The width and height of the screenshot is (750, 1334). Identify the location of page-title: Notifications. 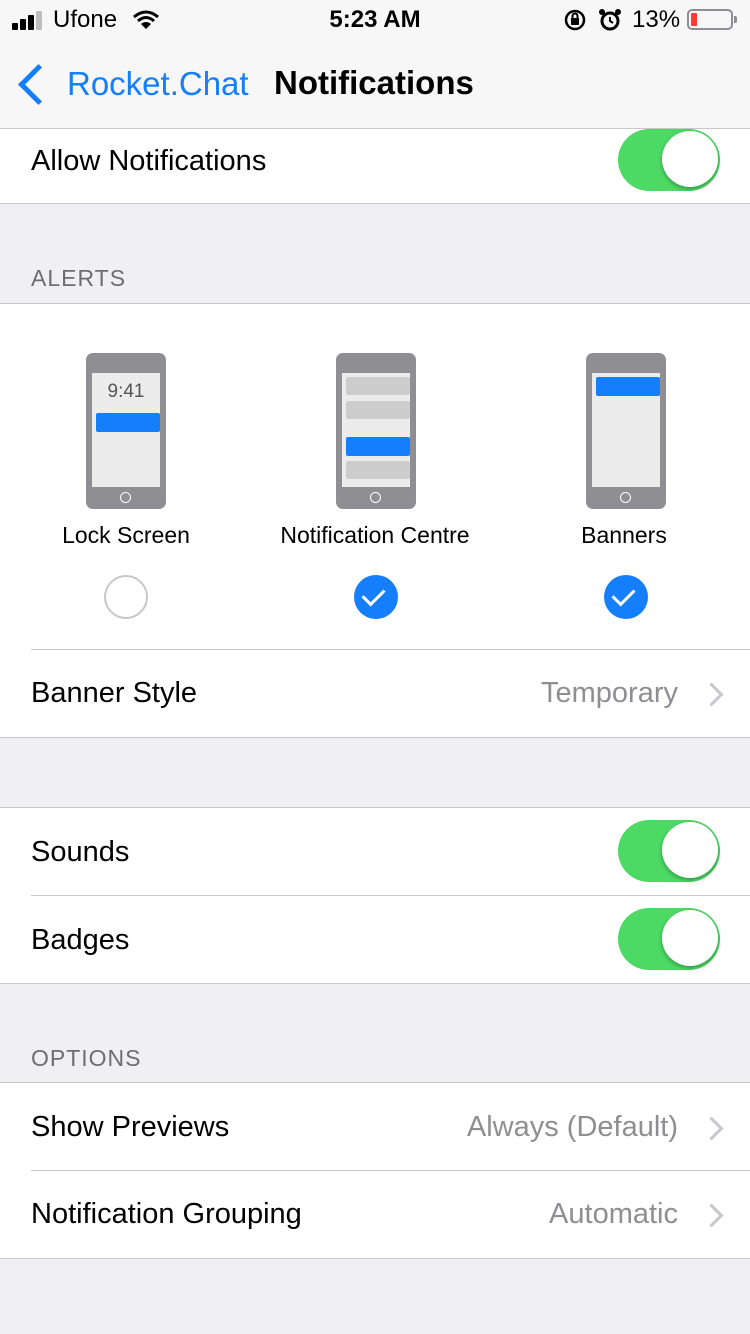
(374, 82).